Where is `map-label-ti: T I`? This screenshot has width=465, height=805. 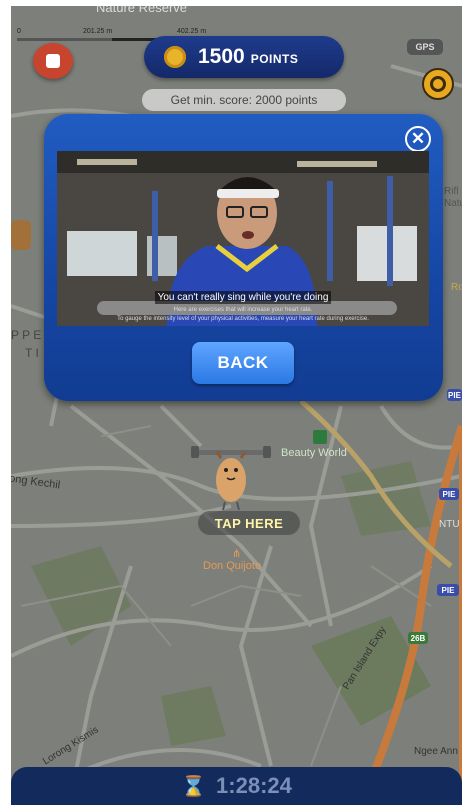
map-label-ti: T I is located at coordinates (32, 353).